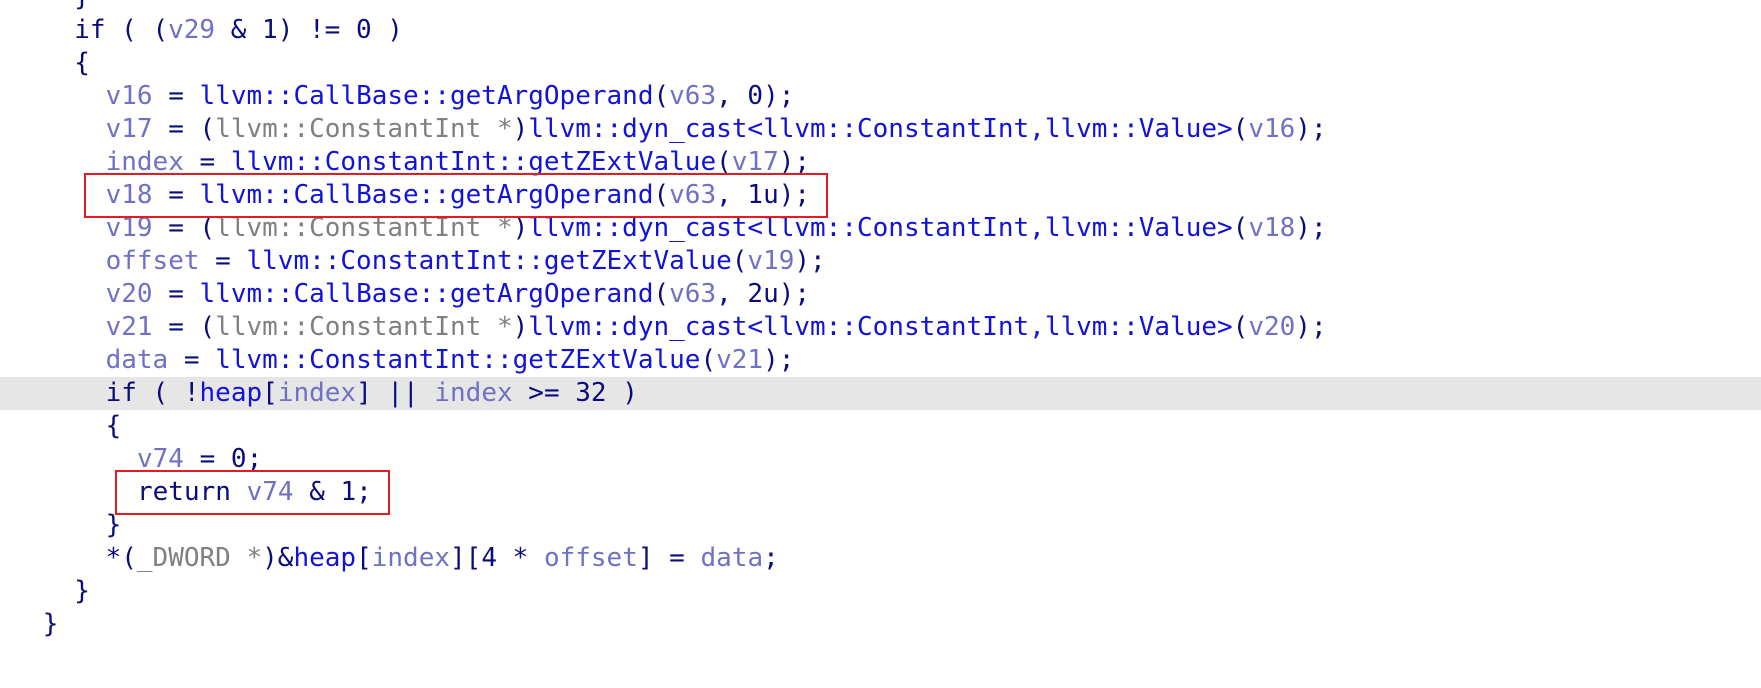  I want to click on code-token: ] ||, so click(395, 393).